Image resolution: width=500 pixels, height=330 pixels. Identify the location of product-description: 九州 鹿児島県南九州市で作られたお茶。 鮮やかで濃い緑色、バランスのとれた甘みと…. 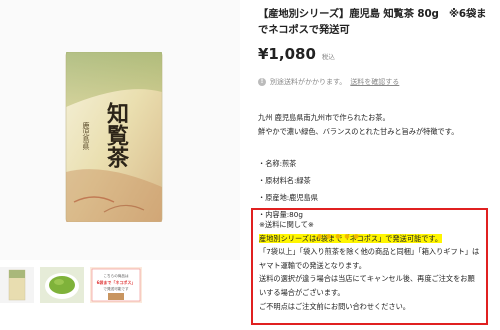
(376, 125).